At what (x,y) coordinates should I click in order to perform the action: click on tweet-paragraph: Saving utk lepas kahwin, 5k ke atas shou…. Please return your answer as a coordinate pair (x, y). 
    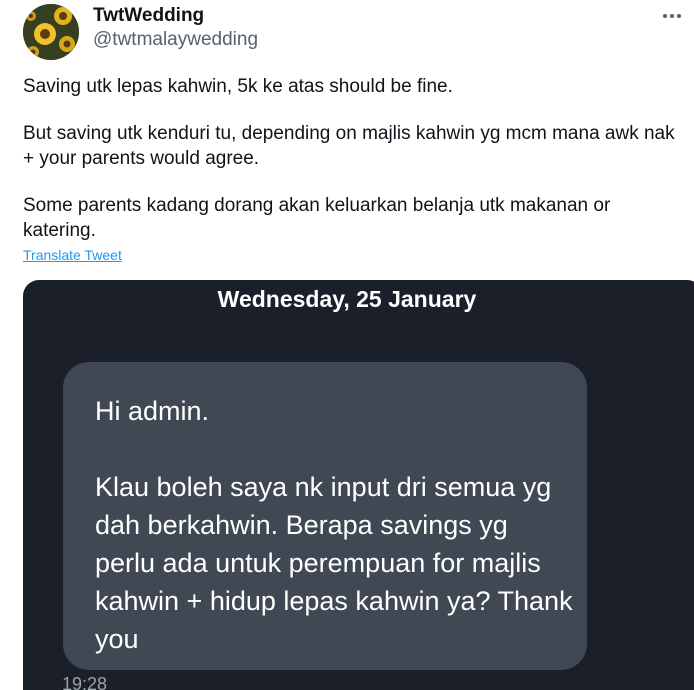
    Looking at the image, I should click on (238, 86).